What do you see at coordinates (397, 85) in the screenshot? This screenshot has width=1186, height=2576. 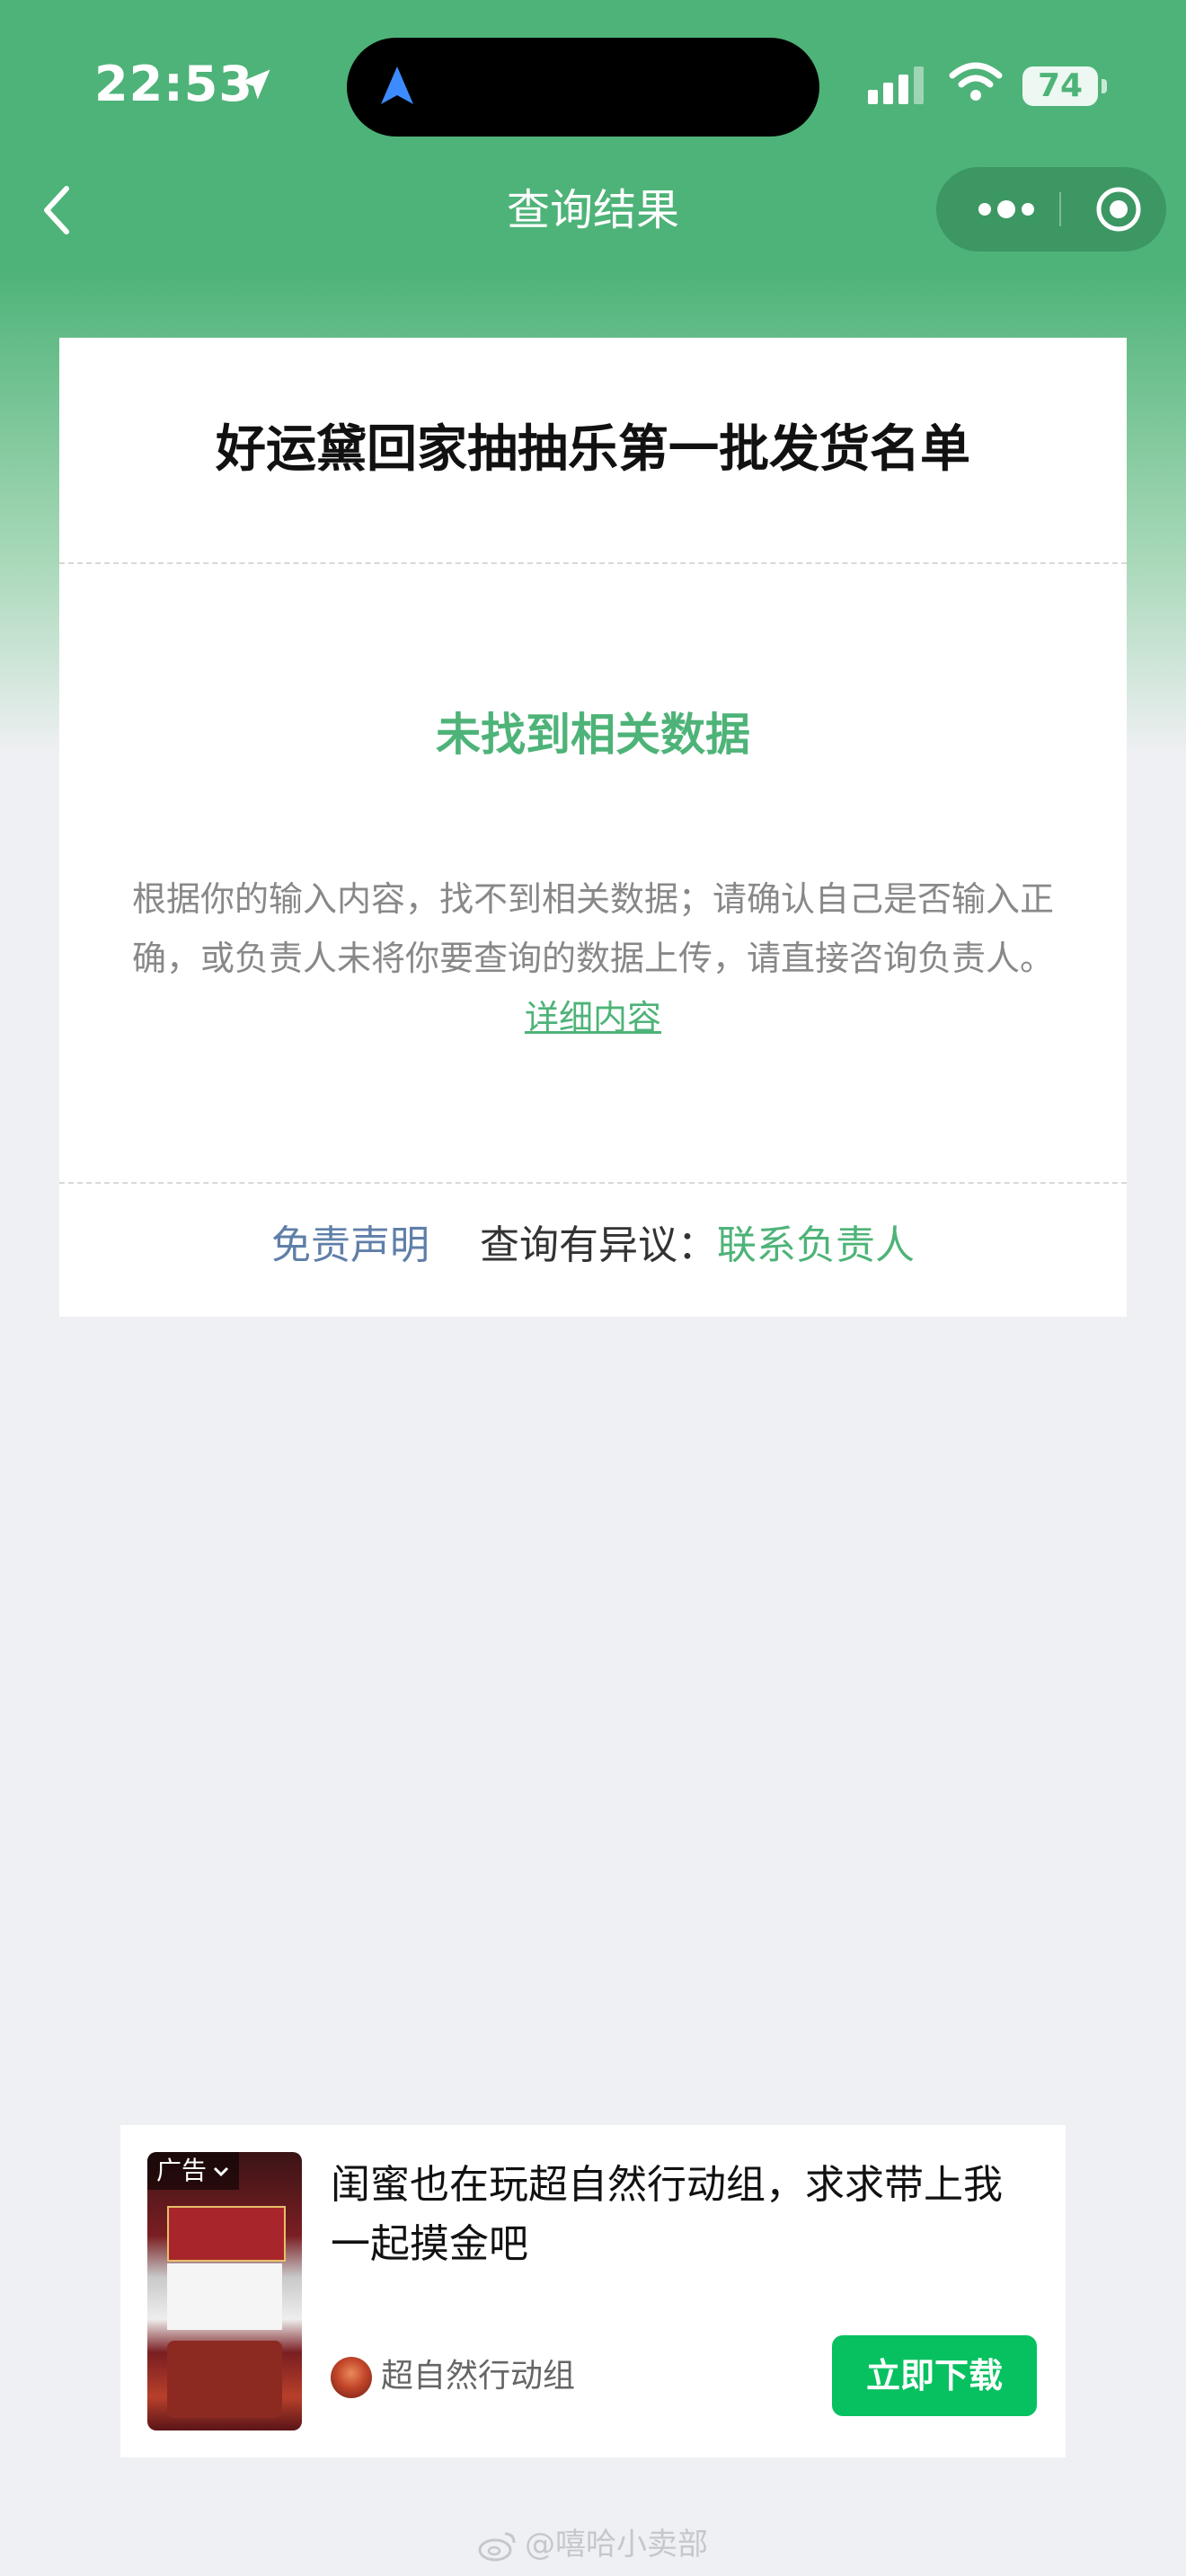 I see `navigation-icon` at bounding box center [397, 85].